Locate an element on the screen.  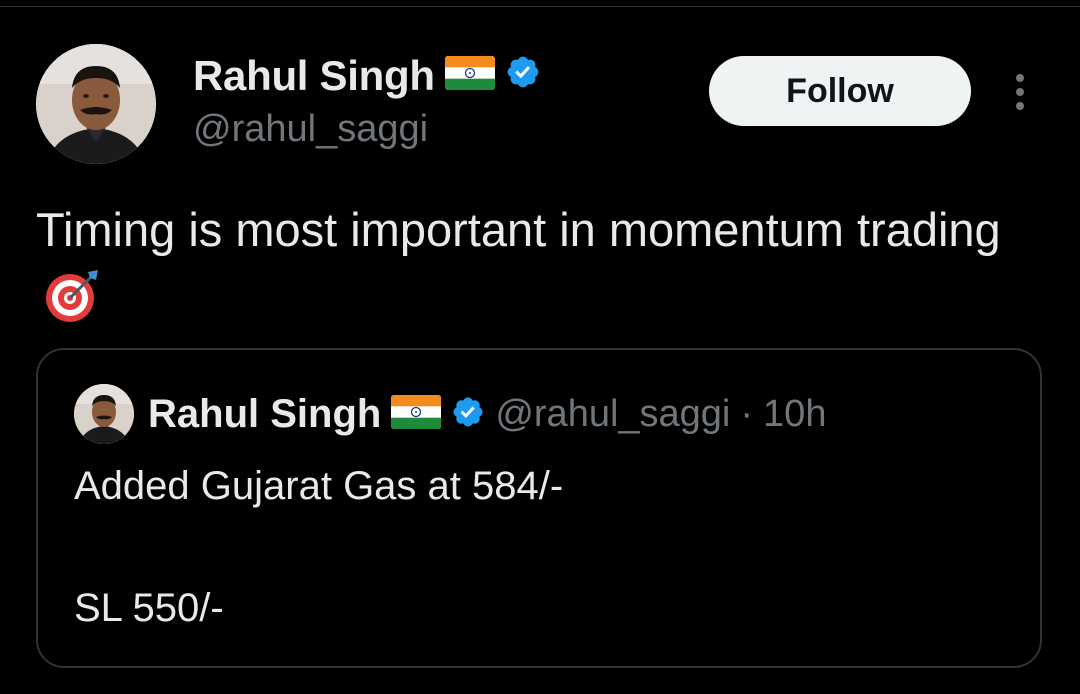
author-handle: @rahul_saggi is located at coordinates (310, 129).